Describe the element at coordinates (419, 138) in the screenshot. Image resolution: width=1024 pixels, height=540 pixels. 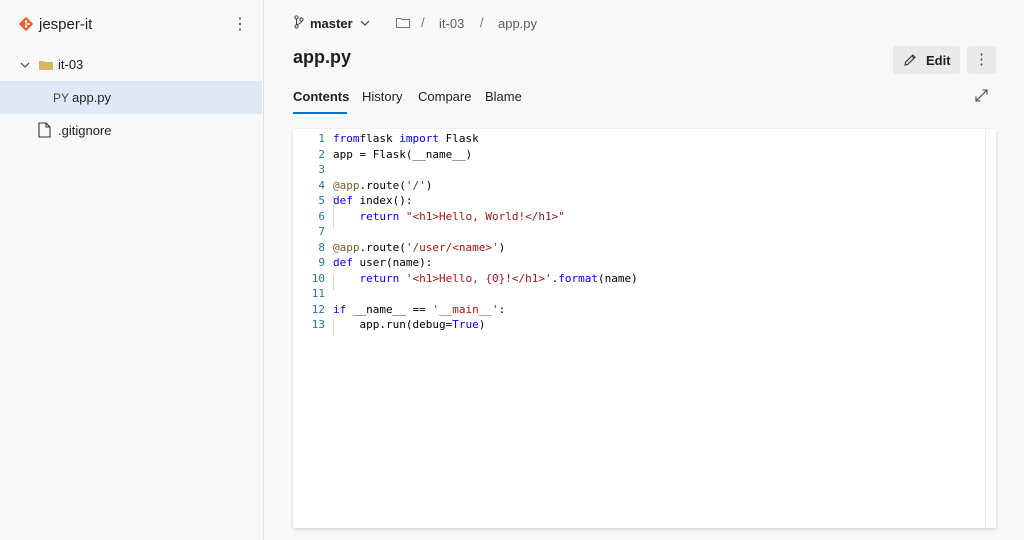
I see `code-token: import` at that location.